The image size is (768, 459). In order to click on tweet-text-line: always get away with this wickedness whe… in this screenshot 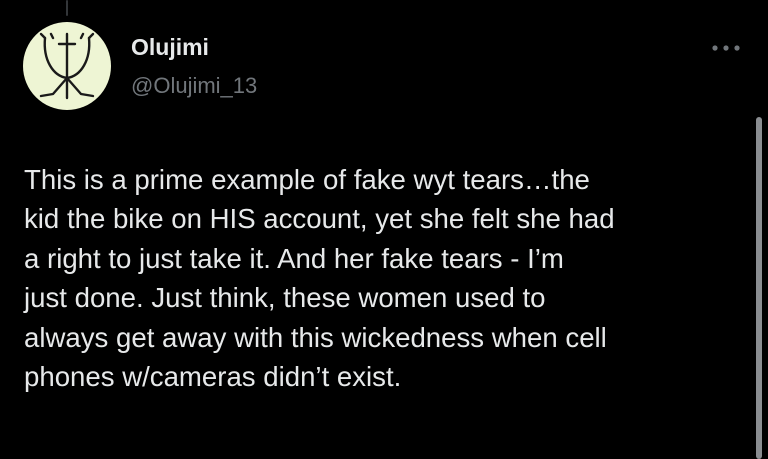, I will do `click(315, 337)`.